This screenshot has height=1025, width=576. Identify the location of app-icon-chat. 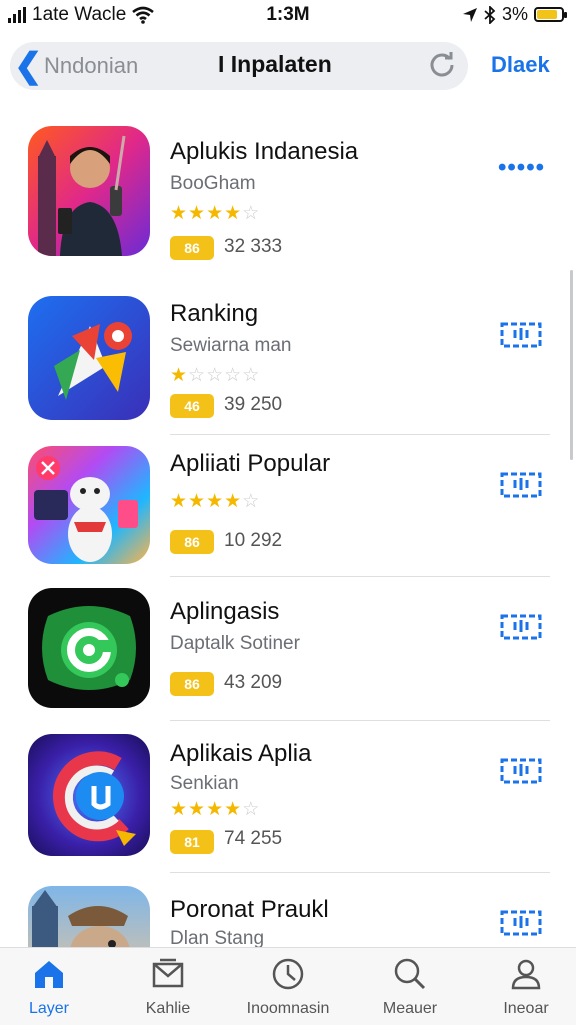
(89, 648).